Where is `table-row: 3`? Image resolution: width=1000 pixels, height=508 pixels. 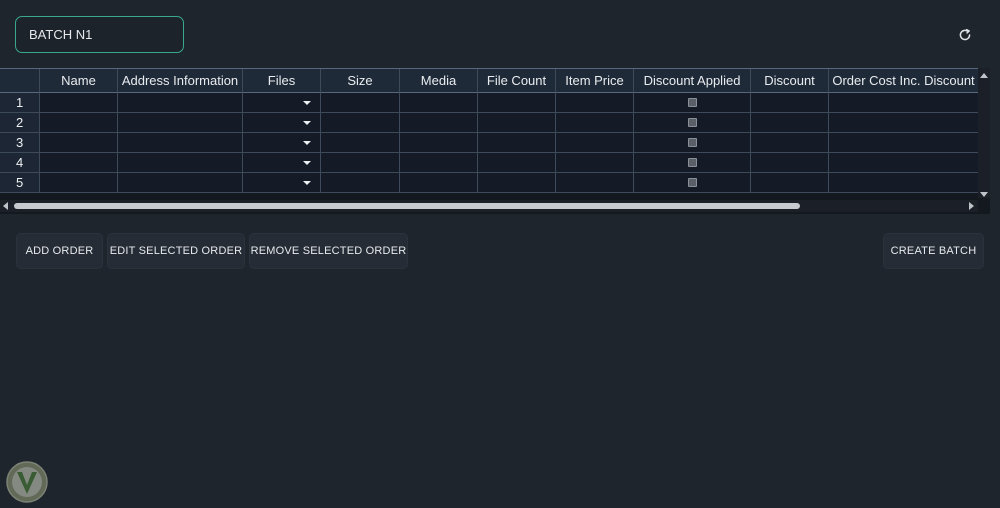 table-row: 3 is located at coordinates (489, 143).